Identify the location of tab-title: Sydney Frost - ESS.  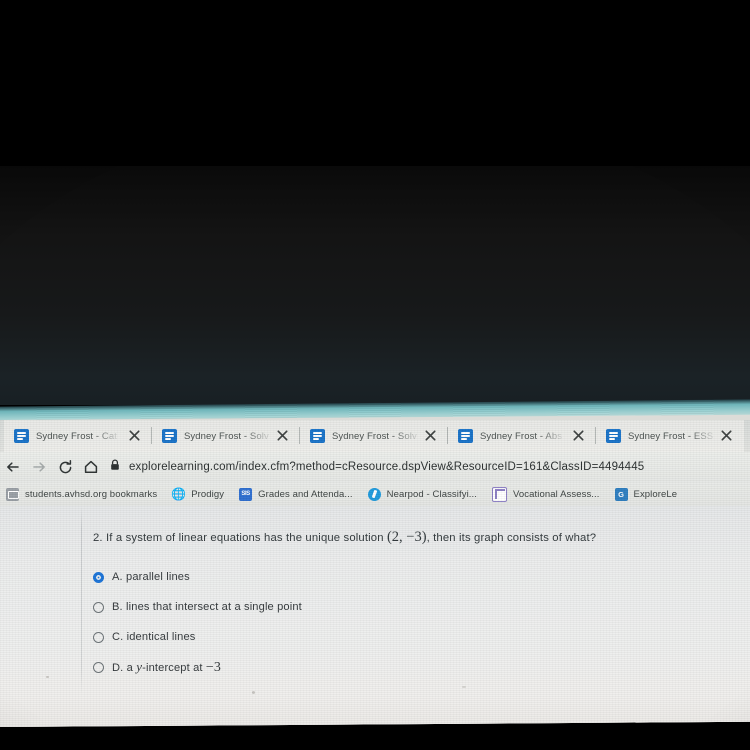
(671, 436).